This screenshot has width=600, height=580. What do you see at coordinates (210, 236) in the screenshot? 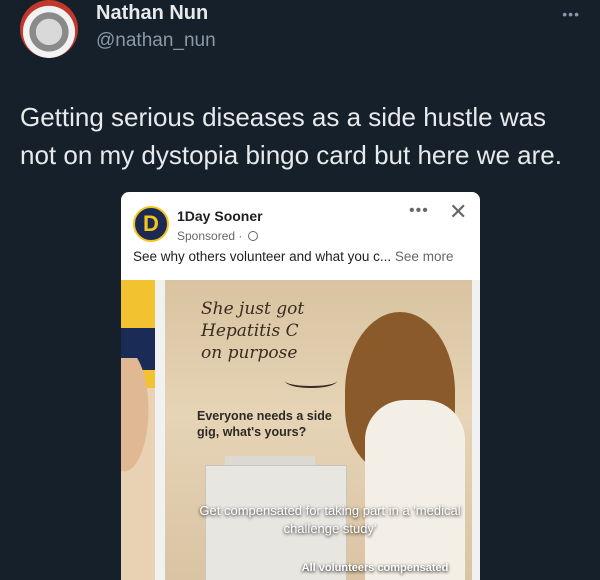
I see `sponsored-text: Sponsored ·` at bounding box center [210, 236].